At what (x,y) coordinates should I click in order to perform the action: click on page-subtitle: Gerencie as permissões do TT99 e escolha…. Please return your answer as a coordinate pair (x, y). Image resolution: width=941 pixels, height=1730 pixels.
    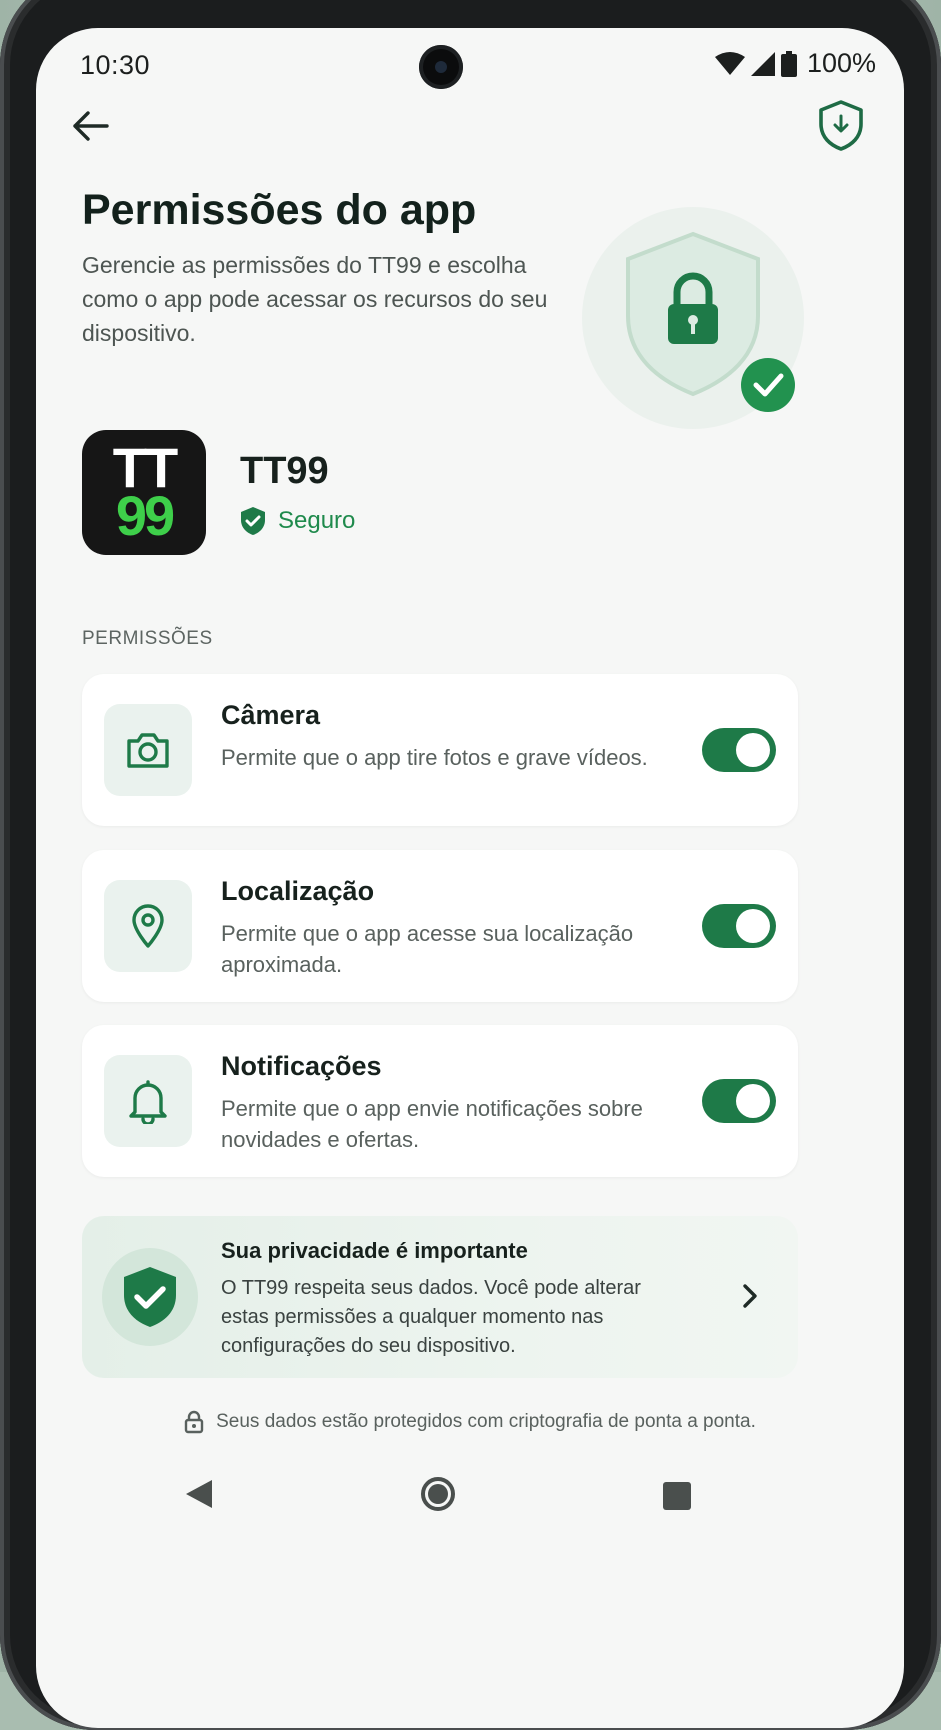
    Looking at the image, I should click on (315, 299).